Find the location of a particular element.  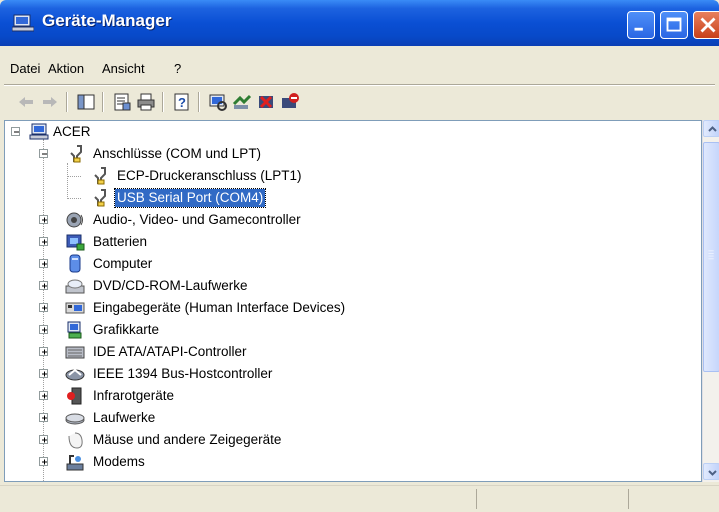

menu-aktion: Aktion is located at coordinates (66, 68).